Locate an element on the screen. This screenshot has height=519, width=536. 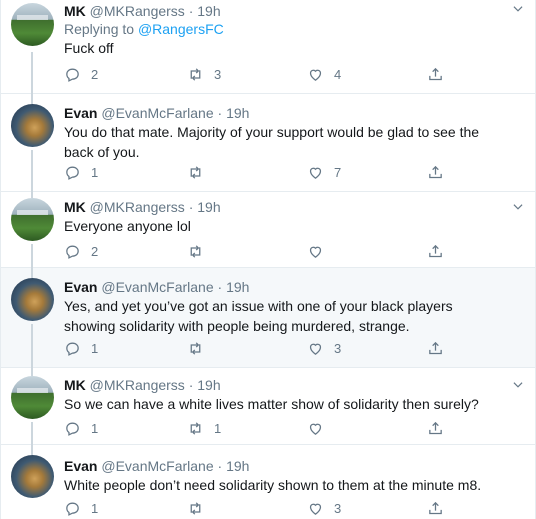
retweet-button: 3 is located at coordinates (204, 74).